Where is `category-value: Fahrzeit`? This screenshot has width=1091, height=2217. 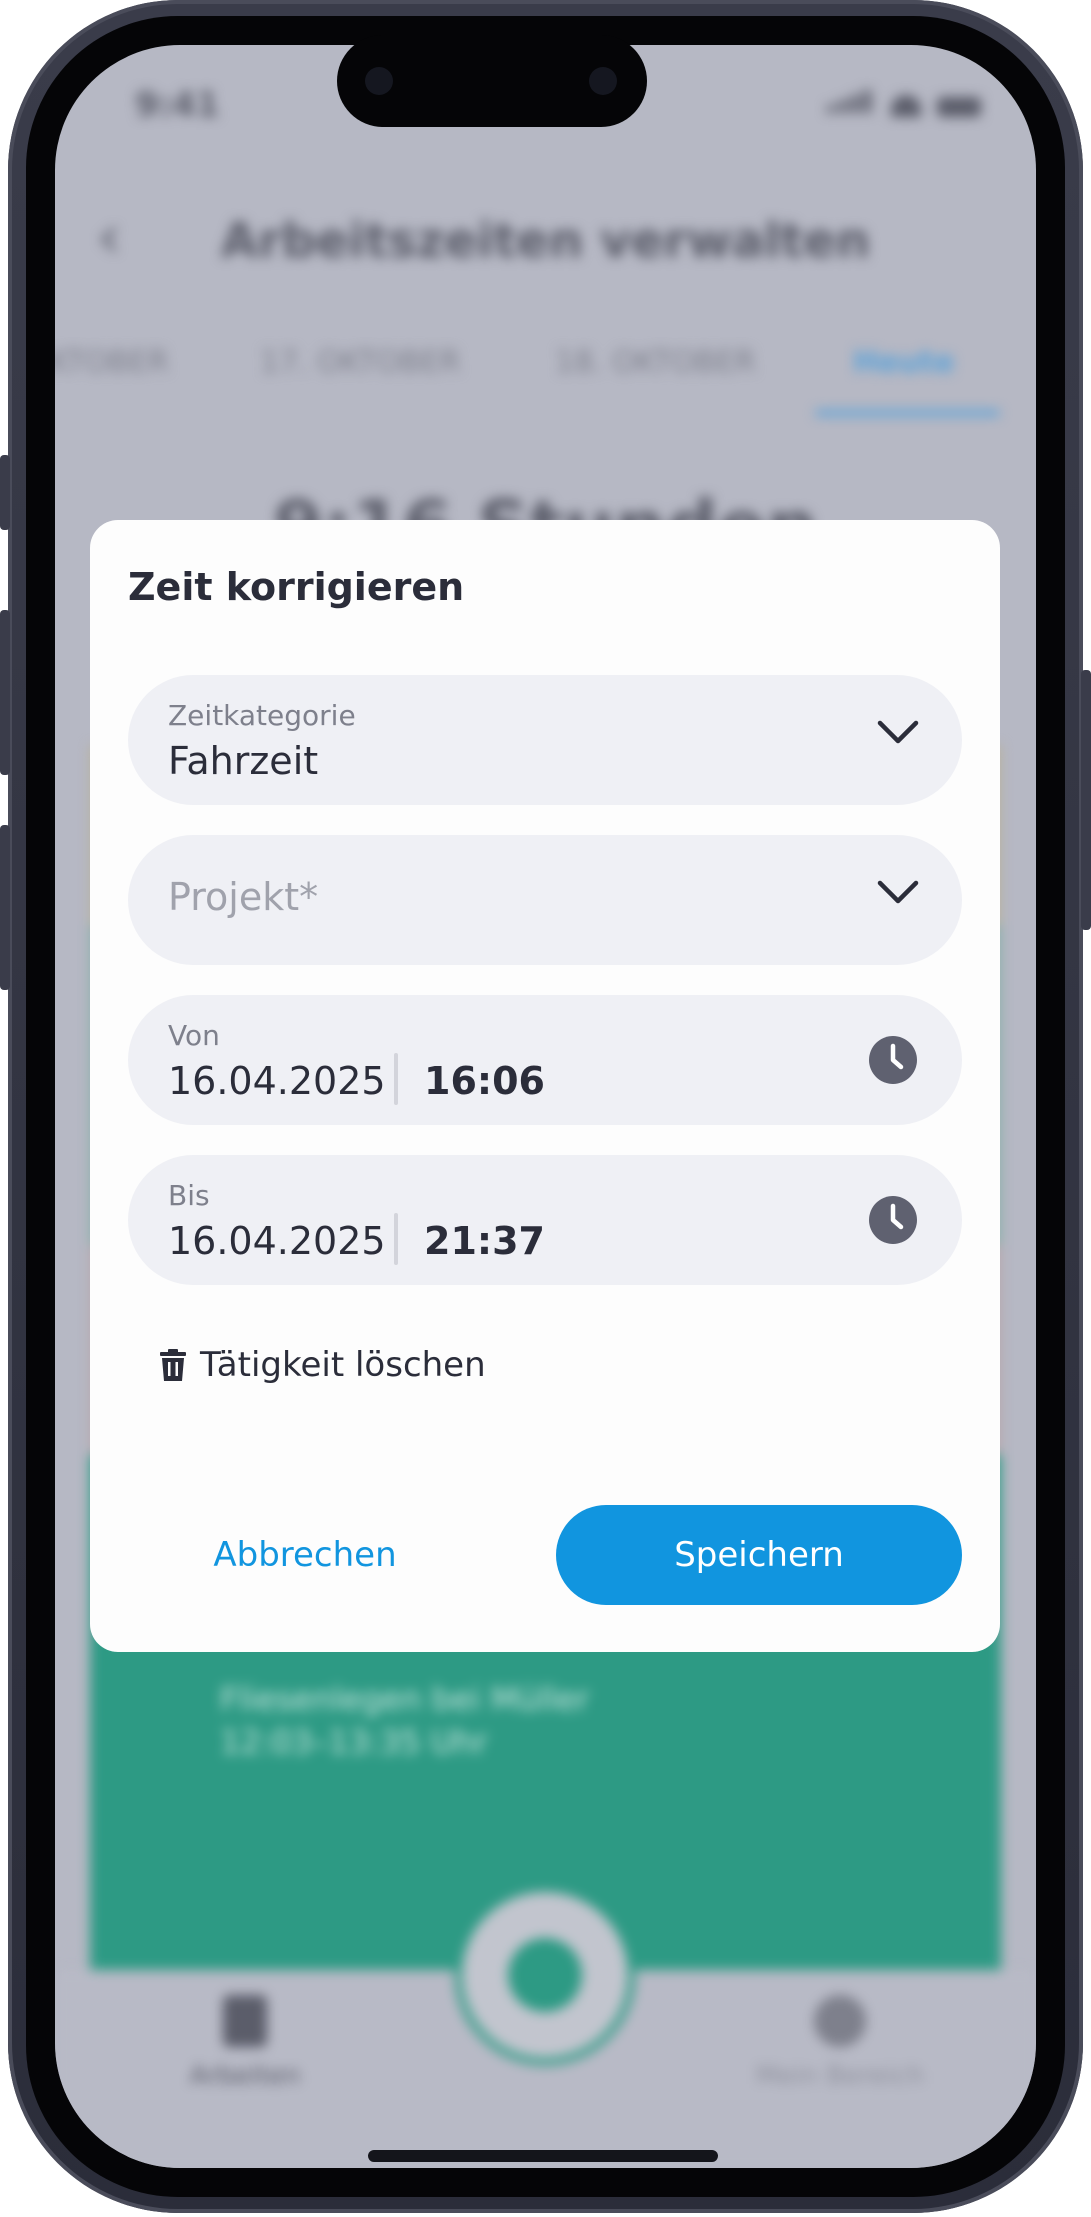 category-value: Fahrzeit is located at coordinates (243, 761).